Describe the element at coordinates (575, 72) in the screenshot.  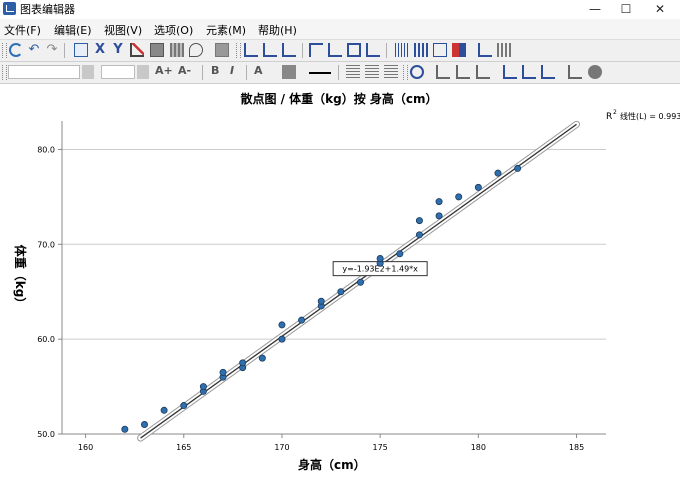
I see `histogram-icon` at that location.